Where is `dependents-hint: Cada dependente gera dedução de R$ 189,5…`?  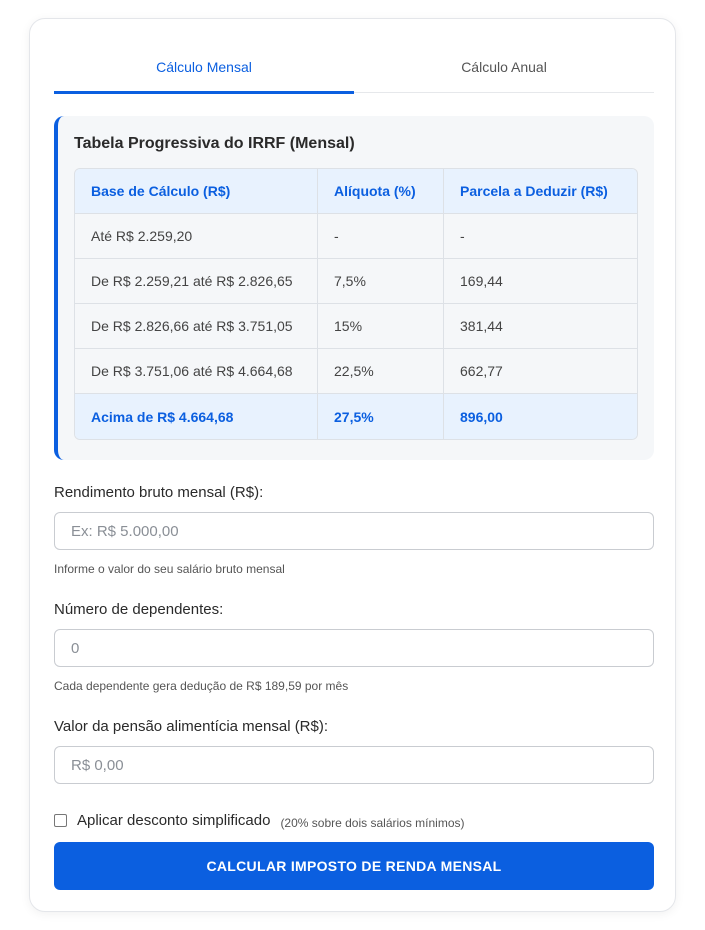 dependents-hint: Cada dependente gera dedução de R$ 189,5… is located at coordinates (201, 686).